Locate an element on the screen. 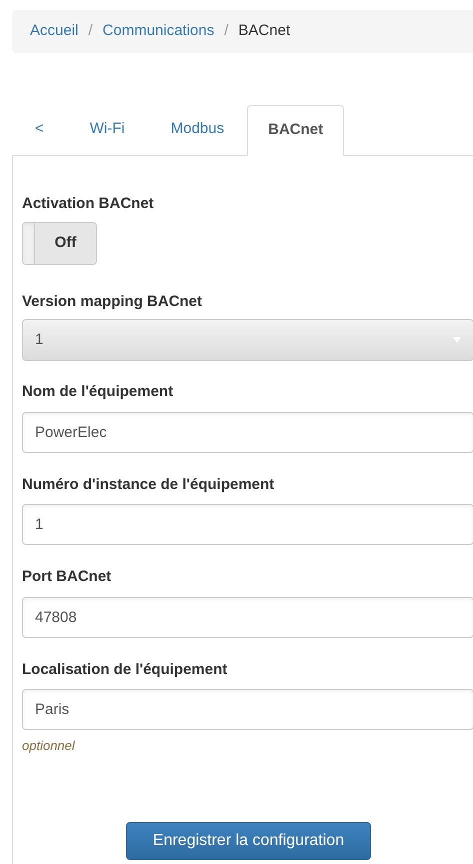  input-field: PowerElec is located at coordinates (247, 432).